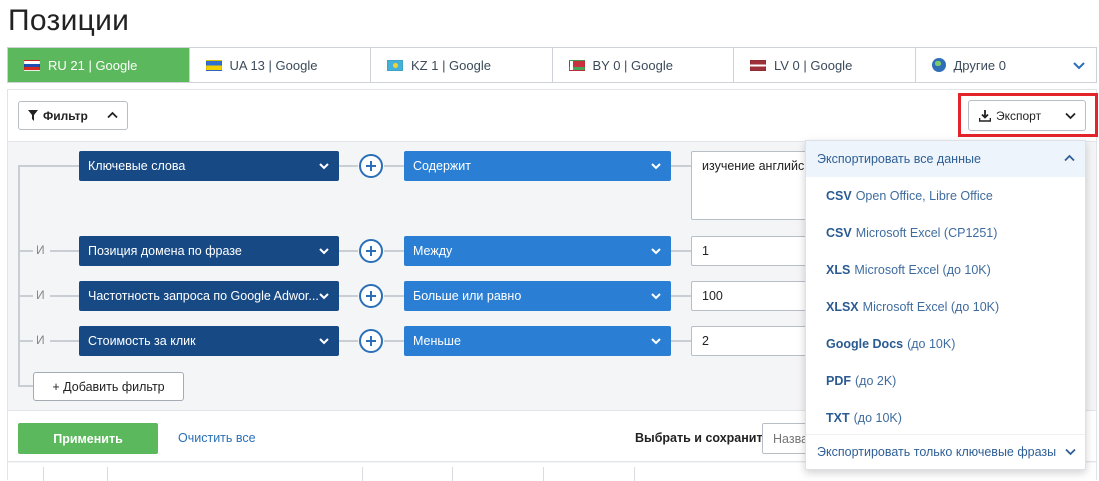  What do you see at coordinates (137, 166) in the screenshot?
I see `filter-field-value: Ключевые слова` at bounding box center [137, 166].